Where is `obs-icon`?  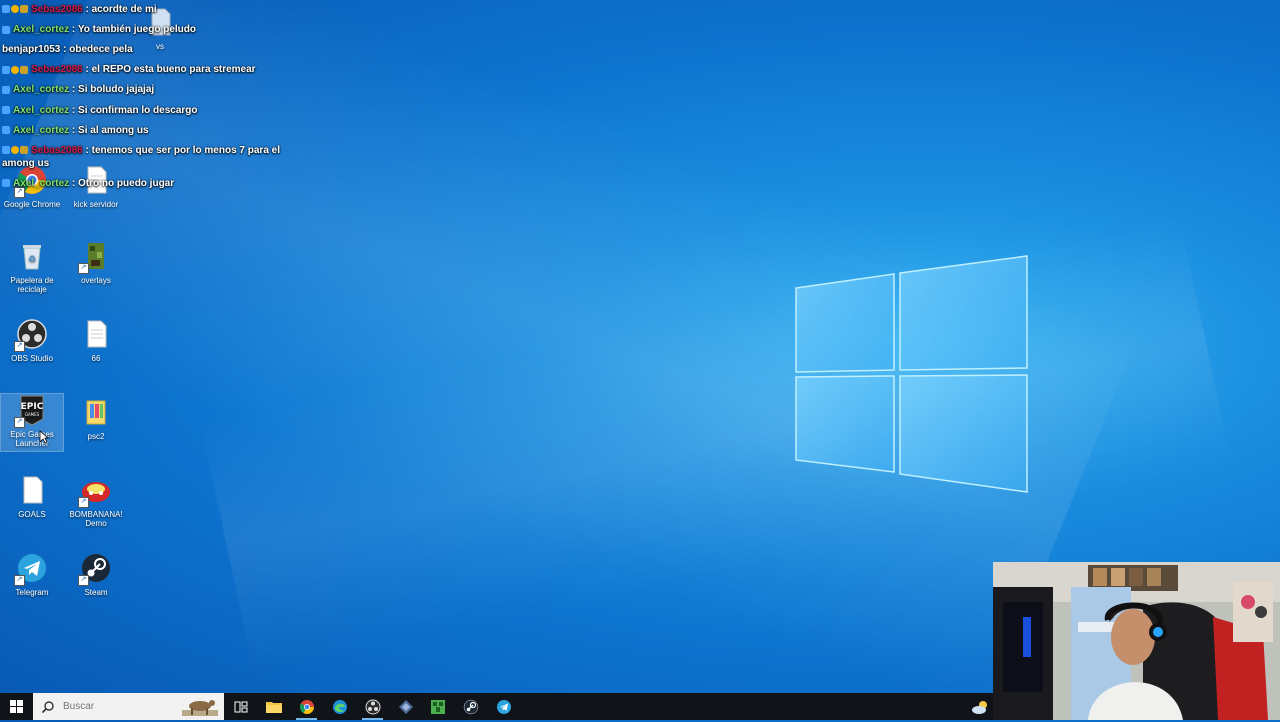 obs-icon is located at coordinates (372, 706).